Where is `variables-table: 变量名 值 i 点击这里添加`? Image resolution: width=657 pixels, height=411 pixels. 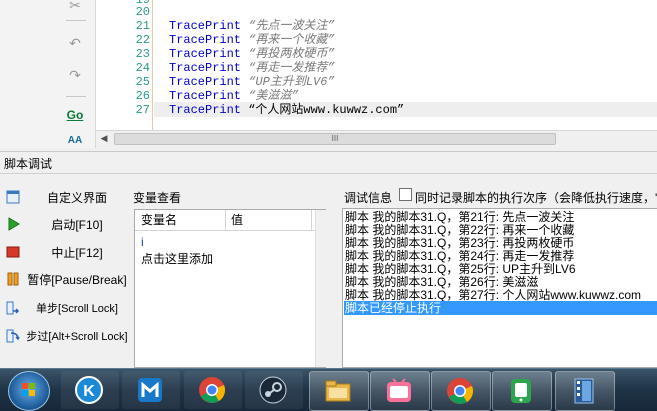 variables-table: 变量名 值 i 点击这里添加 is located at coordinates (230, 288).